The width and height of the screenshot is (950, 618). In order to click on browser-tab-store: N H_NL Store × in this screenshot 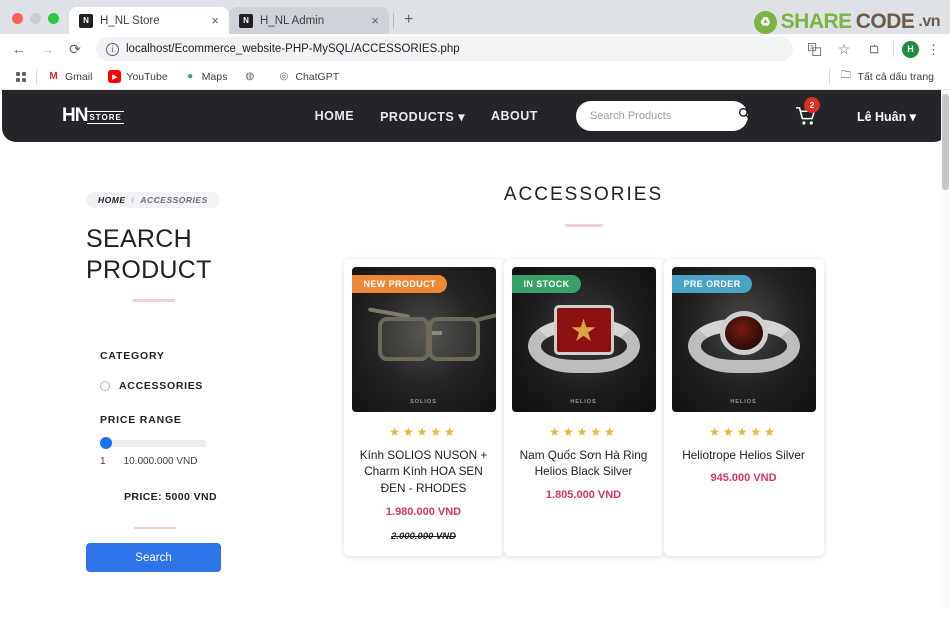, I will do `click(149, 20)`.